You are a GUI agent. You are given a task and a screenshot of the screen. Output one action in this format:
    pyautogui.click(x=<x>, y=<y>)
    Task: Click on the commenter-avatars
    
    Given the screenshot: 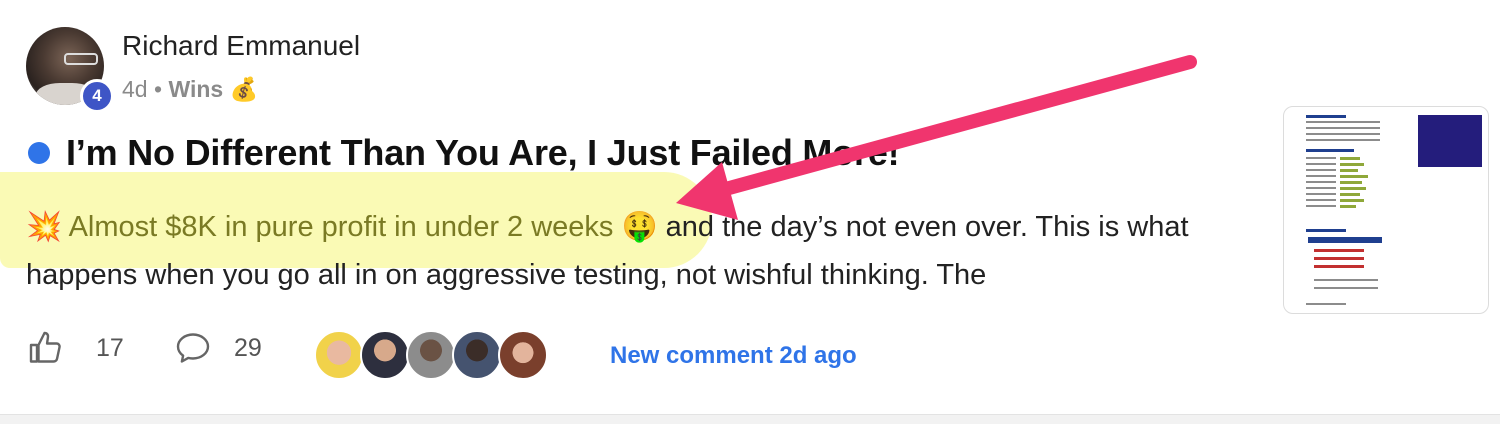 What is the action you would take?
    pyautogui.click(x=431, y=355)
    